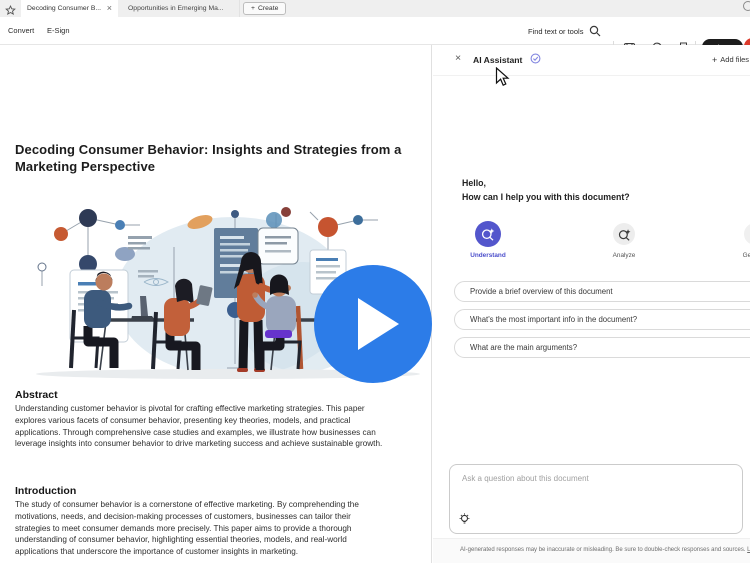  I want to click on understand-insights-icon, so click(488, 234).